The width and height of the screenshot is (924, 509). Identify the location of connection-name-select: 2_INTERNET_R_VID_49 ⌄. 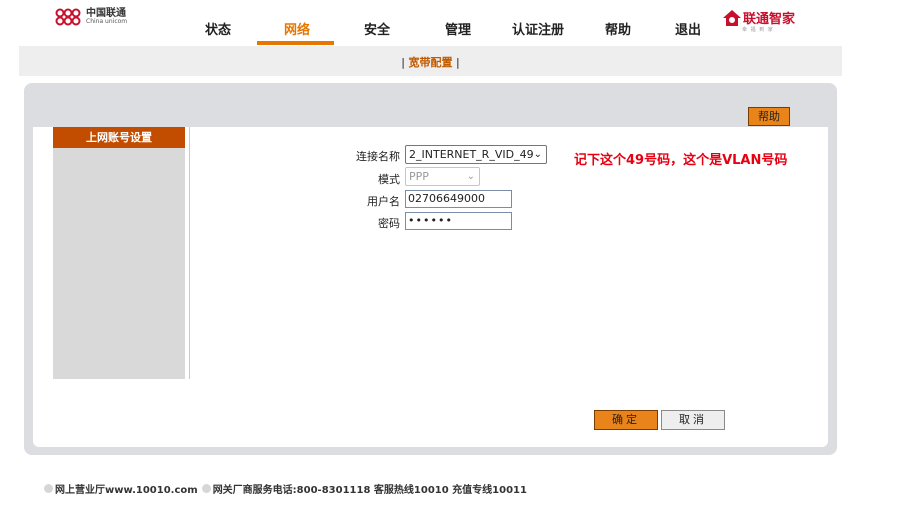
(476, 154).